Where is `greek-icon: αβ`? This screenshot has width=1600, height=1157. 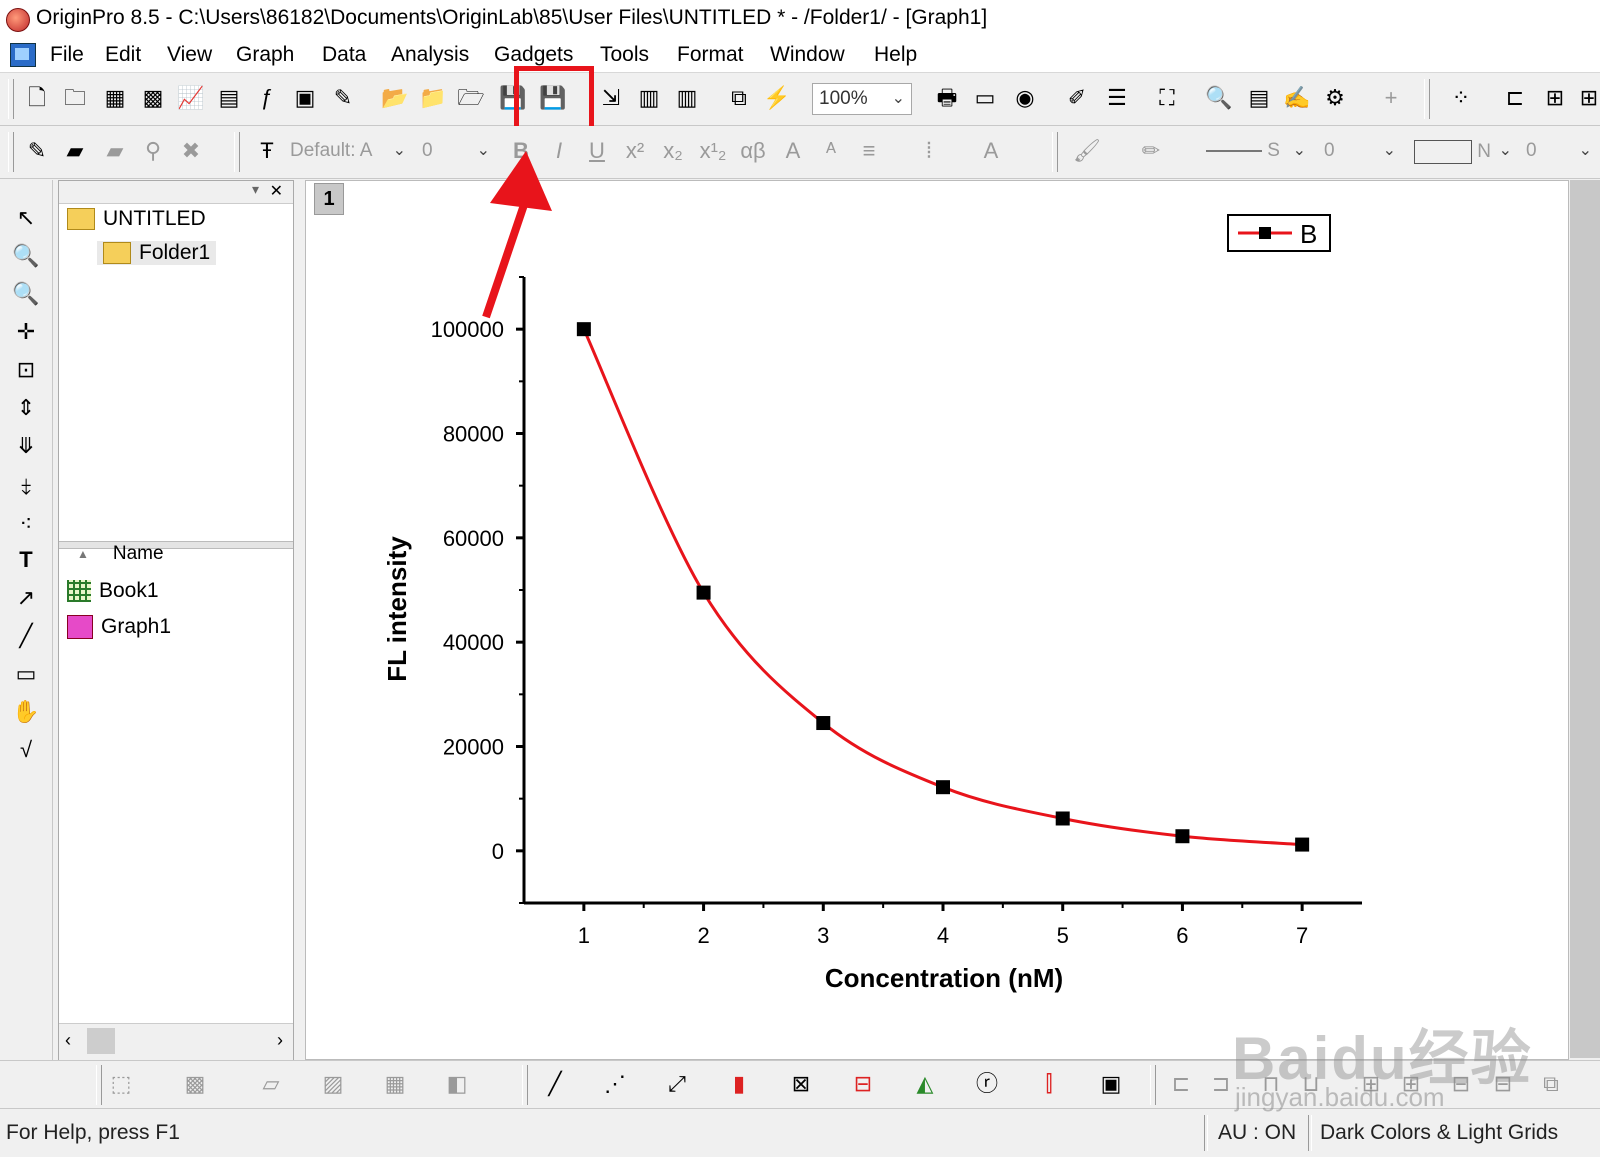 greek-icon: αβ is located at coordinates (753, 151).